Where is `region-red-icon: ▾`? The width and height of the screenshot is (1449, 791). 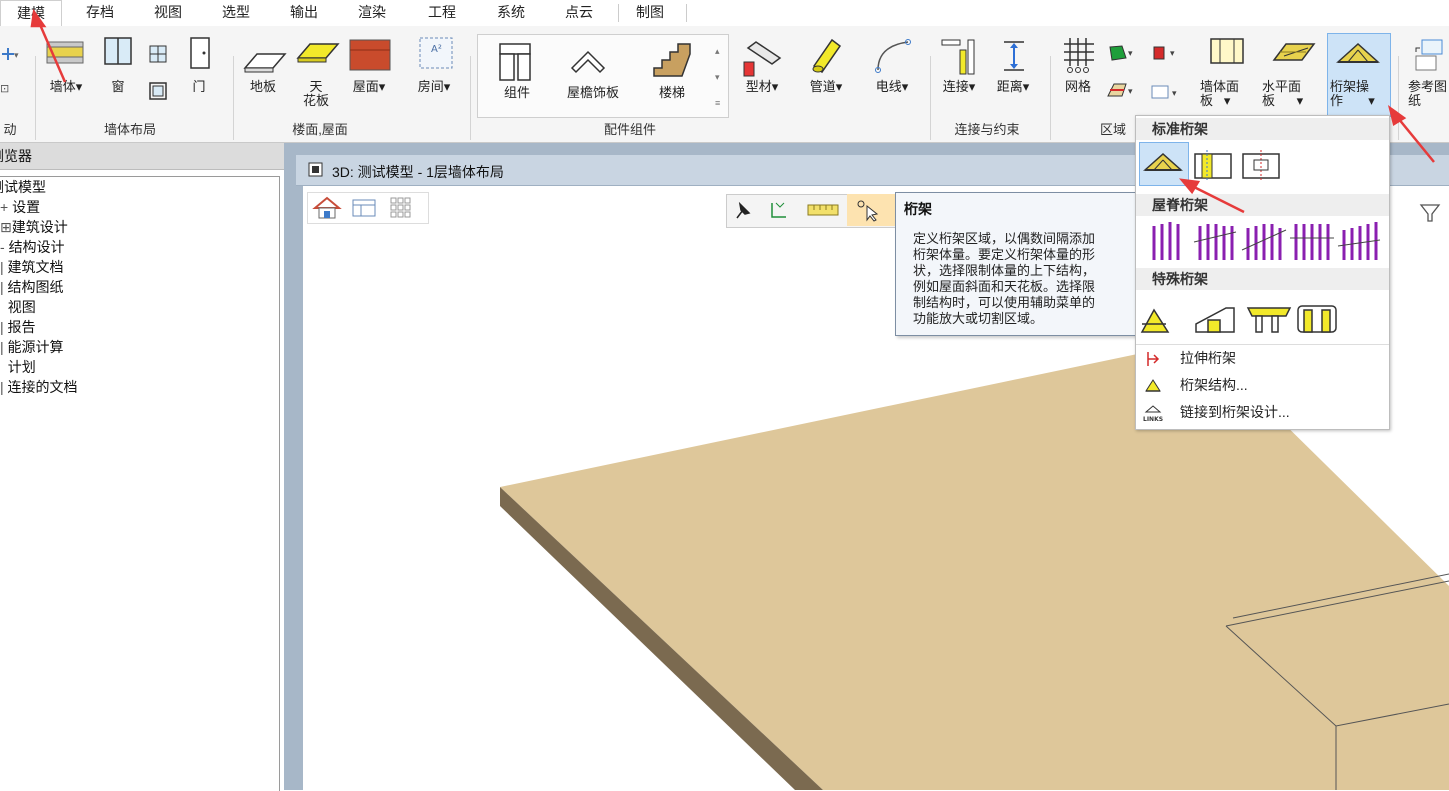 region-red-icon: ▾ is located at coordinates (1167, 53).